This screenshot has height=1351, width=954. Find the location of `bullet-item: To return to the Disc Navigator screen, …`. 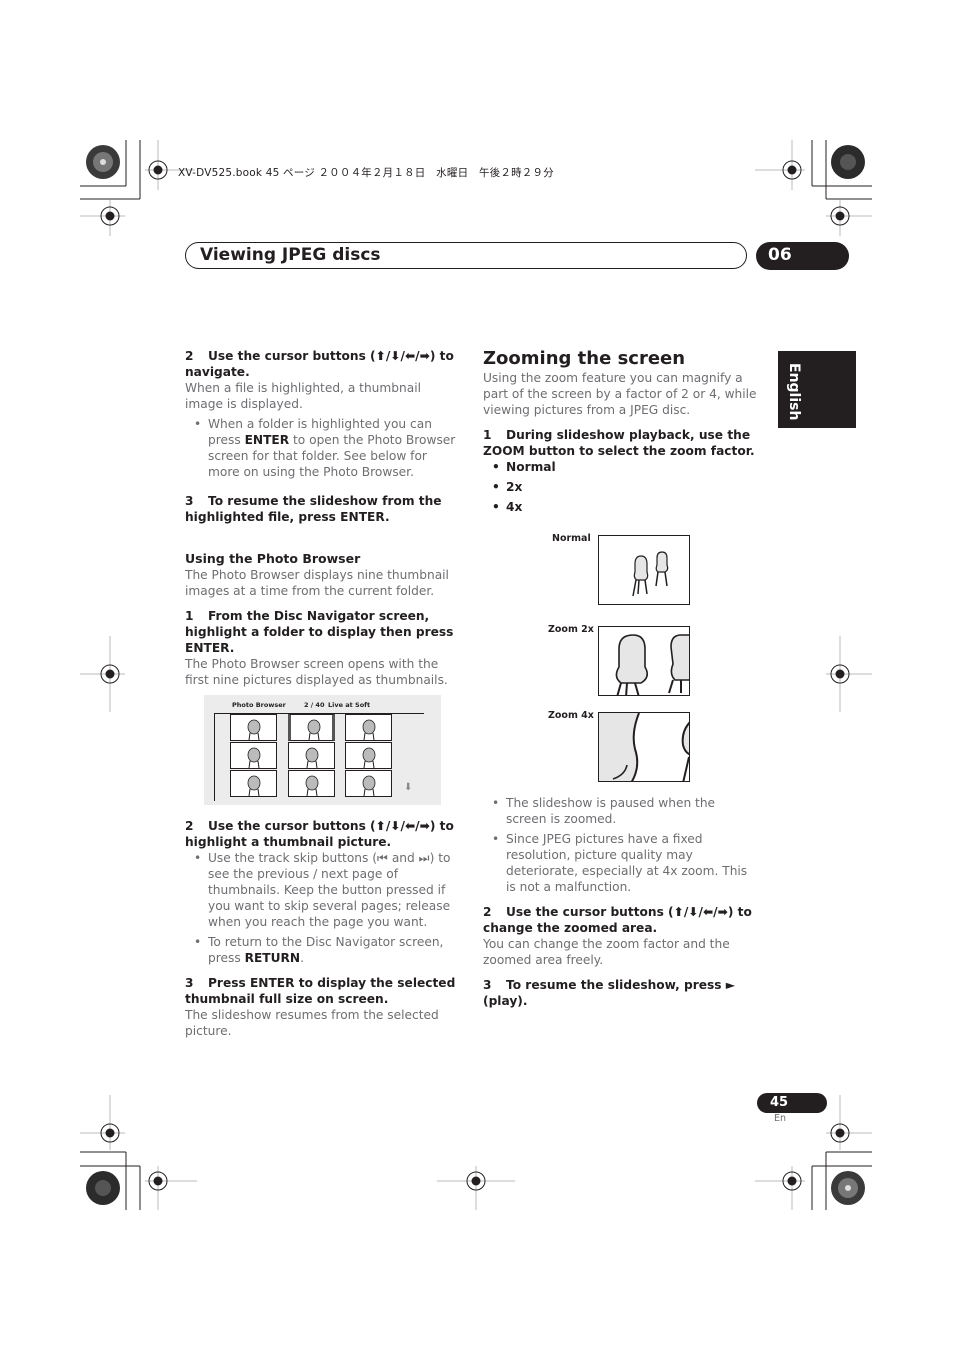

bullet-item: To return to the Disc Navigator screen, … is located at coordinates (327, 950).